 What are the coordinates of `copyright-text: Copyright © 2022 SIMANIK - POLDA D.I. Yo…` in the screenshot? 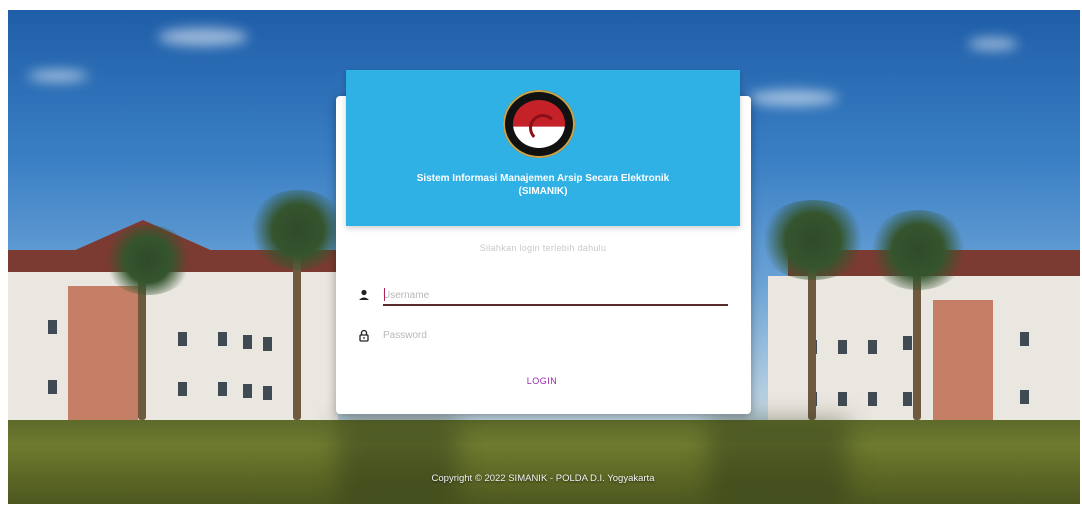 It's located at (543, 478).